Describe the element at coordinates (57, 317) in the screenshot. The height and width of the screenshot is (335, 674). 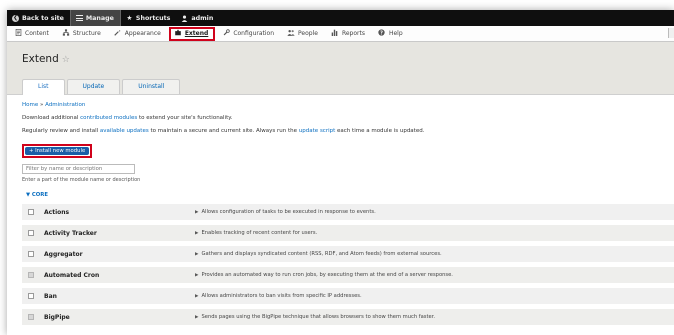
I see `module-name: BigPipe` at that location.